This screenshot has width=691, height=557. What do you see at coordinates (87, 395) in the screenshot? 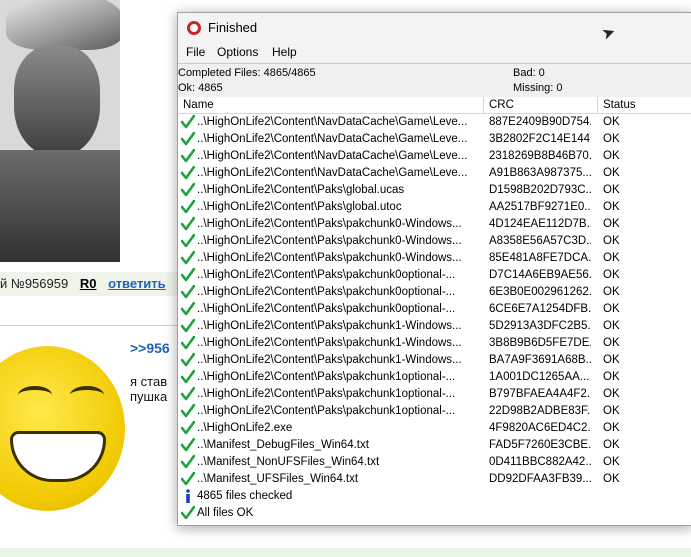
I see `troll-eye-right` at bounding box center [87, 395].